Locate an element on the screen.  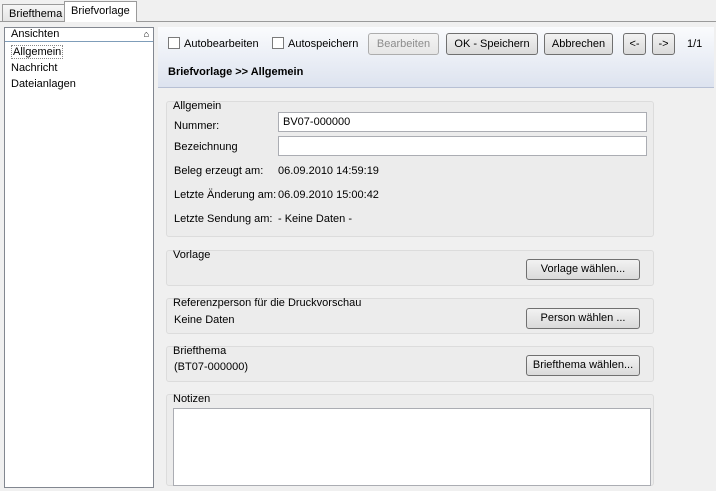
nav-item-label: Allgemein is located at coordinates (37, 52).